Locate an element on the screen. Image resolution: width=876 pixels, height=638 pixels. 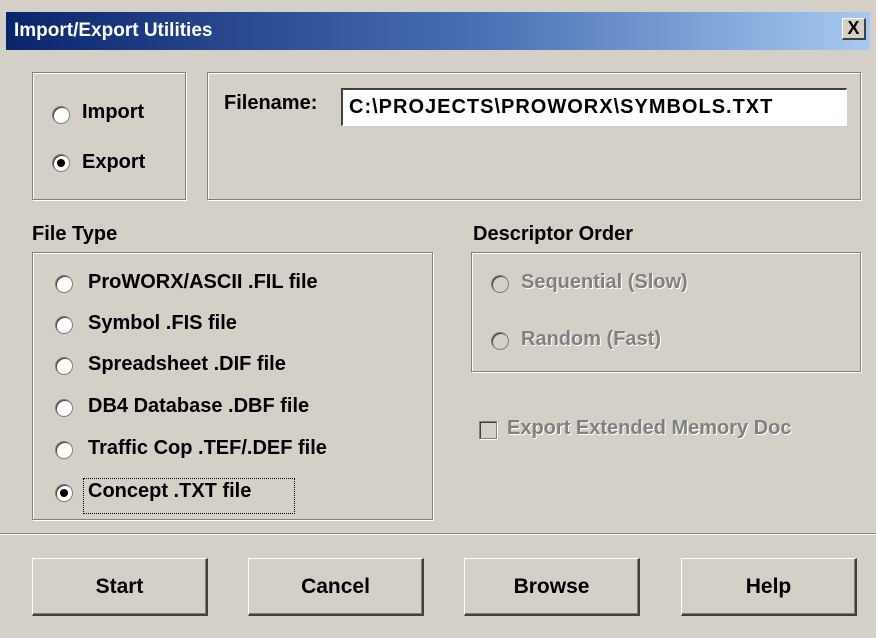
filename-label: Filename: is located at coordinates (271, 103).